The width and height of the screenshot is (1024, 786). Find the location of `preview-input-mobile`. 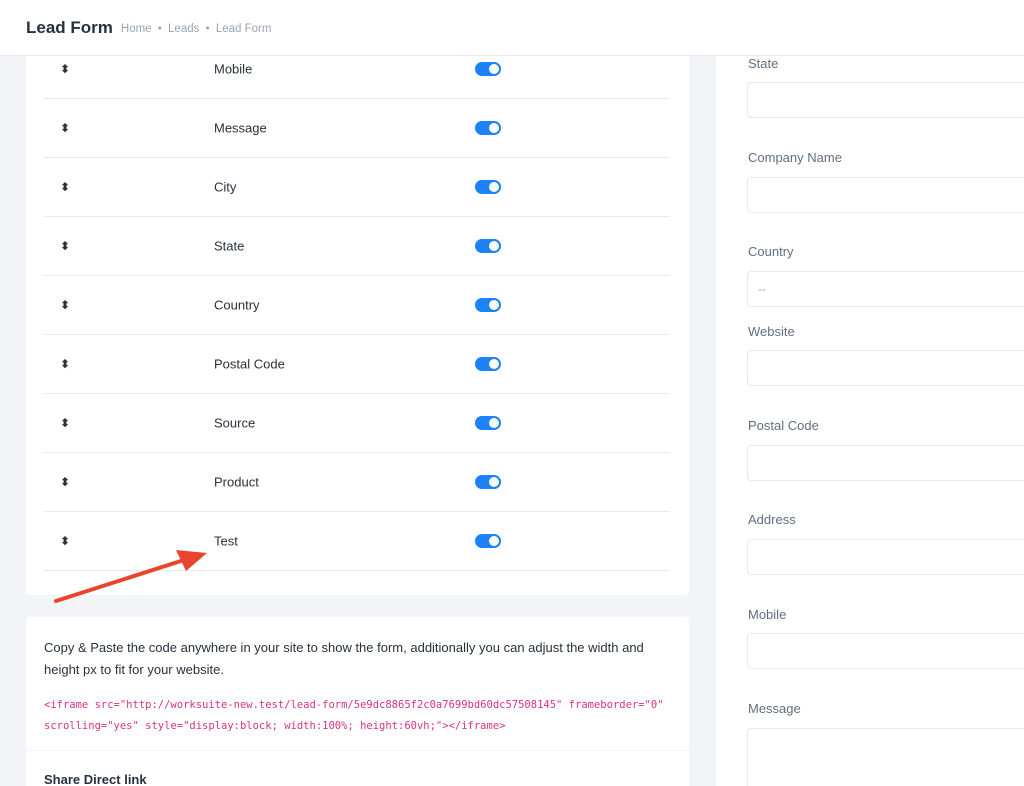

preview-input-mobile is located at coordinates (885, 651).